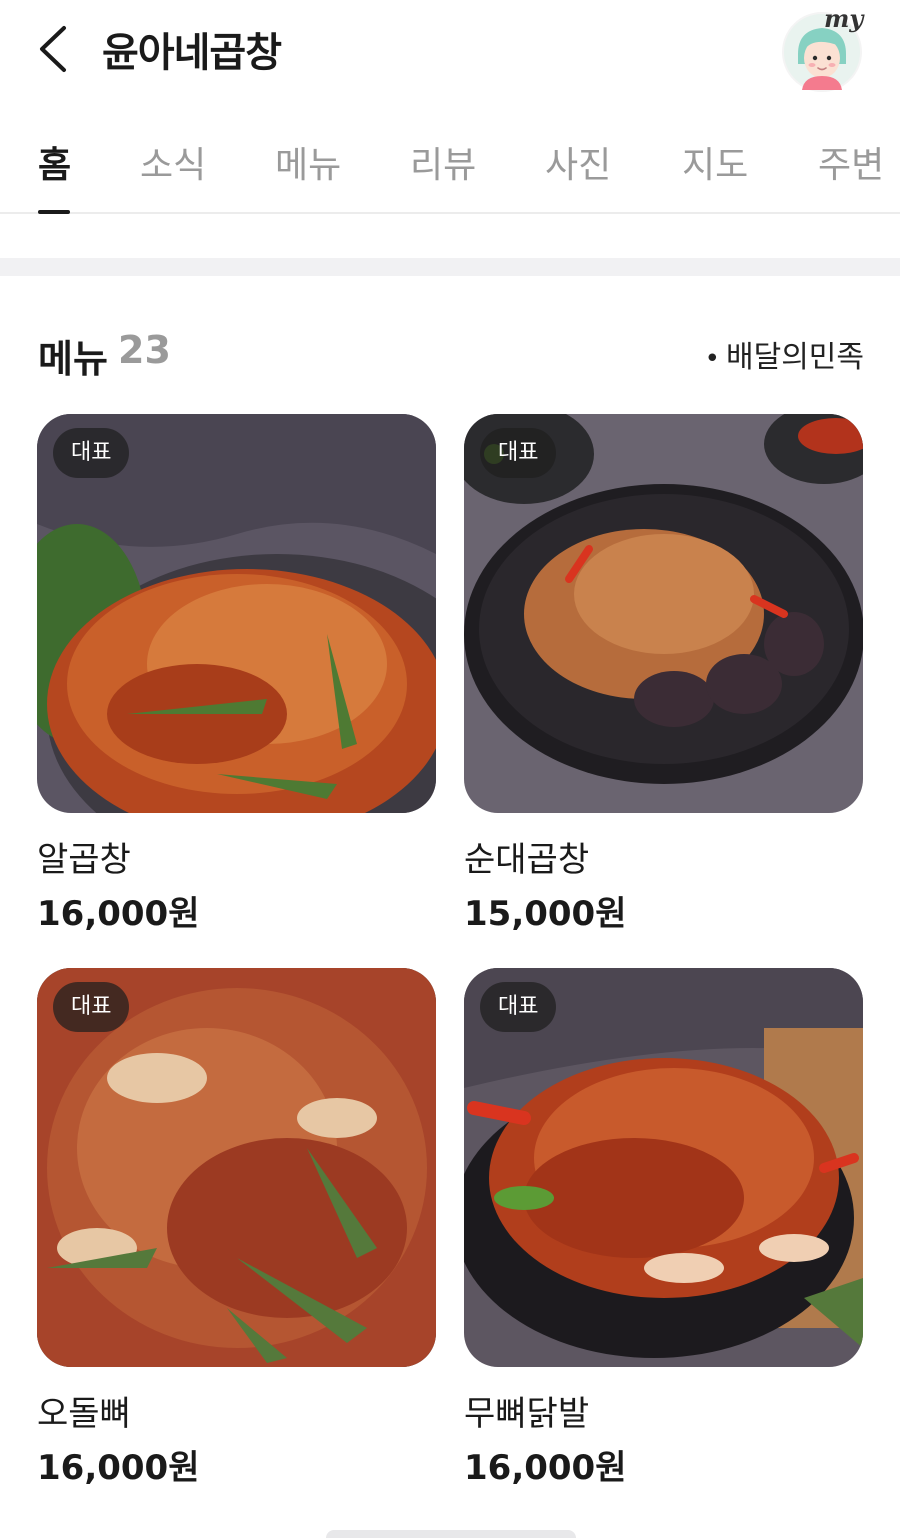 Image resolution: width=900 pixels, height=1538 pixels. Describe the element at coordinates (55, 49) in the screenshot. I see `back-arrow-icon` at that location.